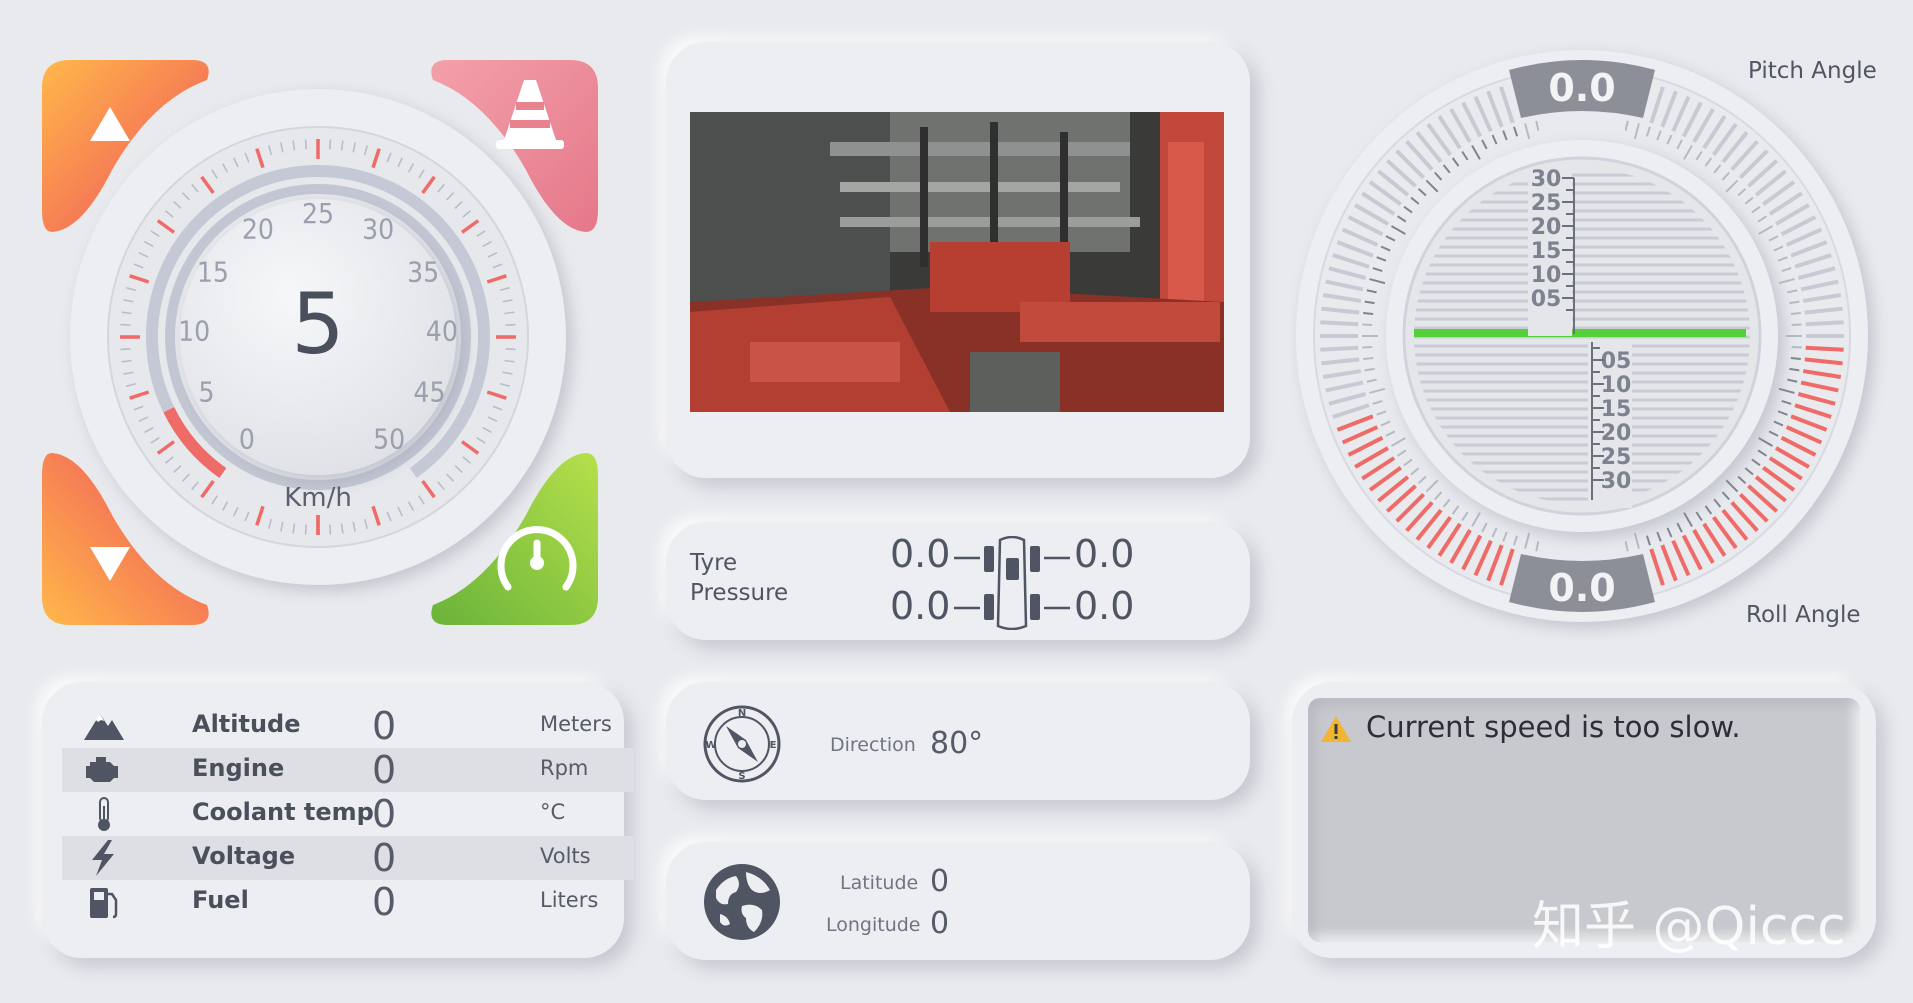  What do you see at coordinates (742, 744) in the screenshot?
I see `compass-icon: N E S W` at bounding box center [742, 744].